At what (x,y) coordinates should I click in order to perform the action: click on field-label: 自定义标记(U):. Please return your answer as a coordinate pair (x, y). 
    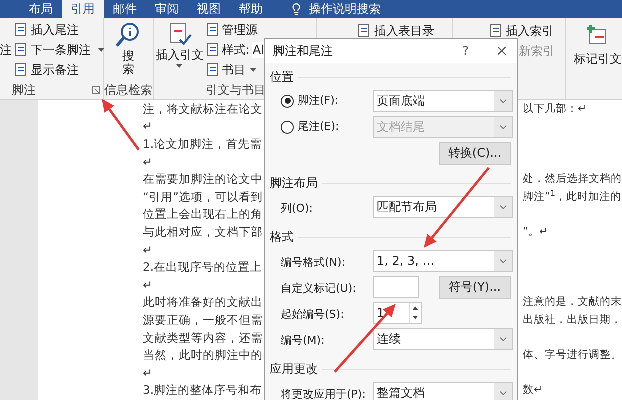
    Looking at the image, I should click on (318, 288).